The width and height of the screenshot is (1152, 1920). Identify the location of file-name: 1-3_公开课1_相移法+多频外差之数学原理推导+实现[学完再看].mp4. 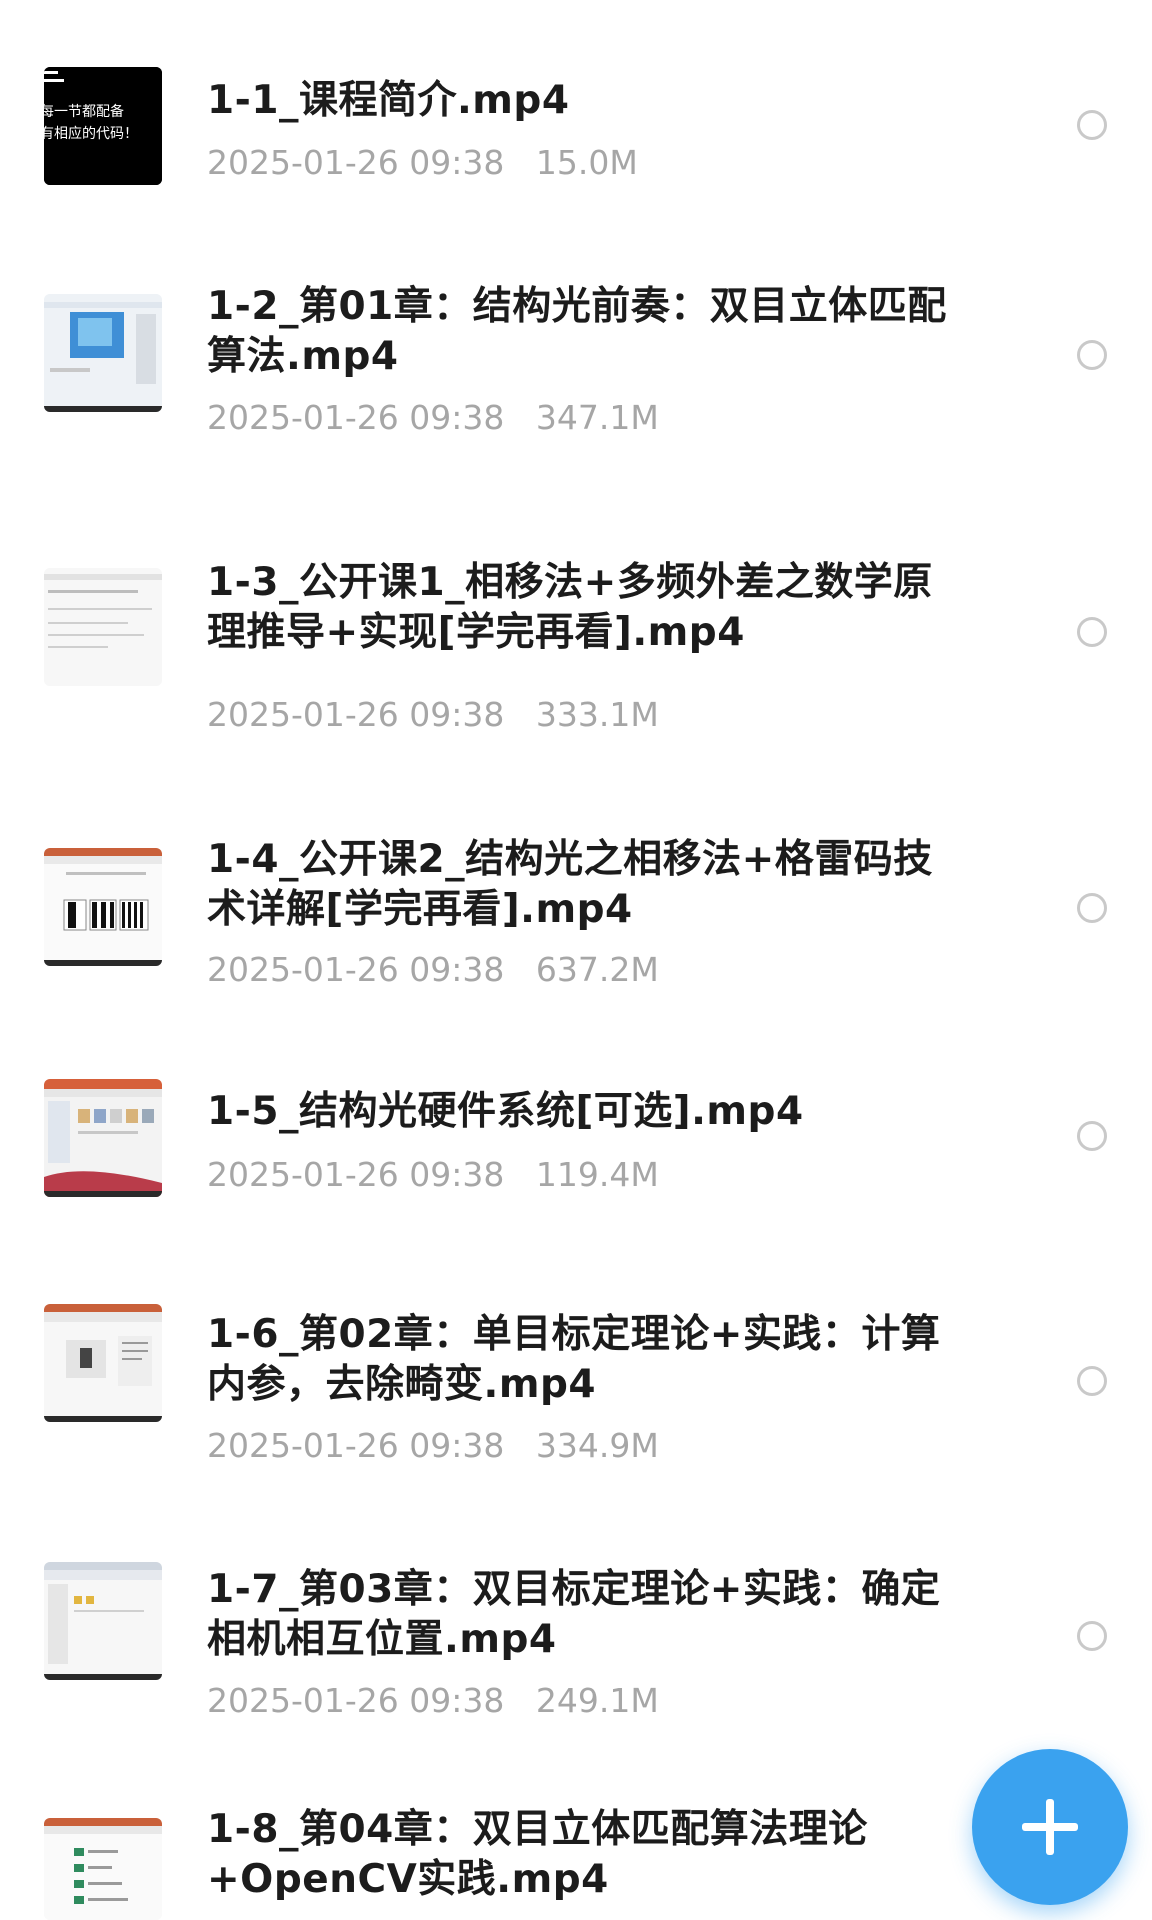
(570, 607).